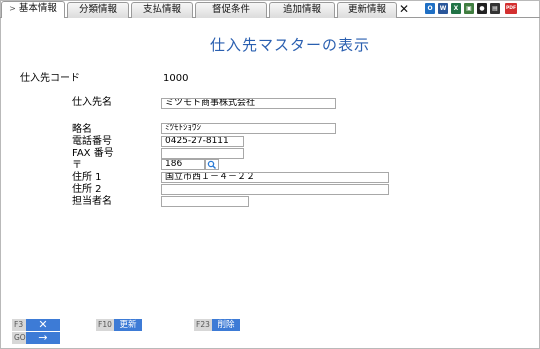 This screenshot has width=540, height=349. I want to click on excel-icon: X, so click(456, 8).